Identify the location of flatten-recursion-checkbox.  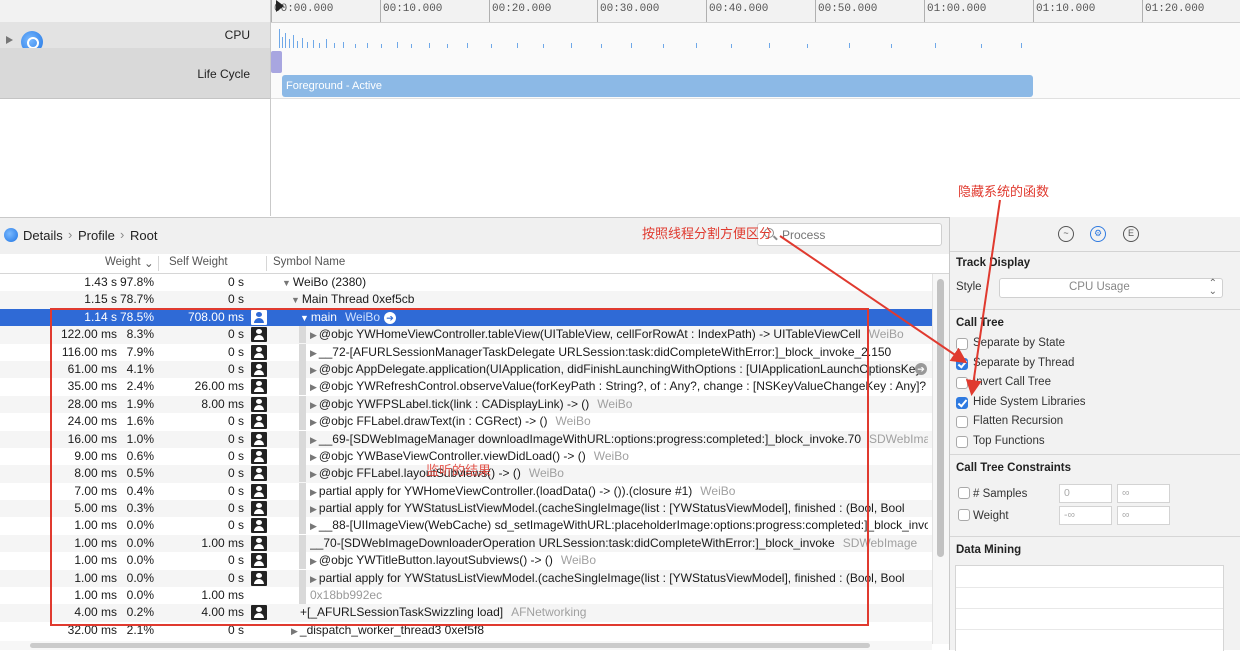
(962, 422).